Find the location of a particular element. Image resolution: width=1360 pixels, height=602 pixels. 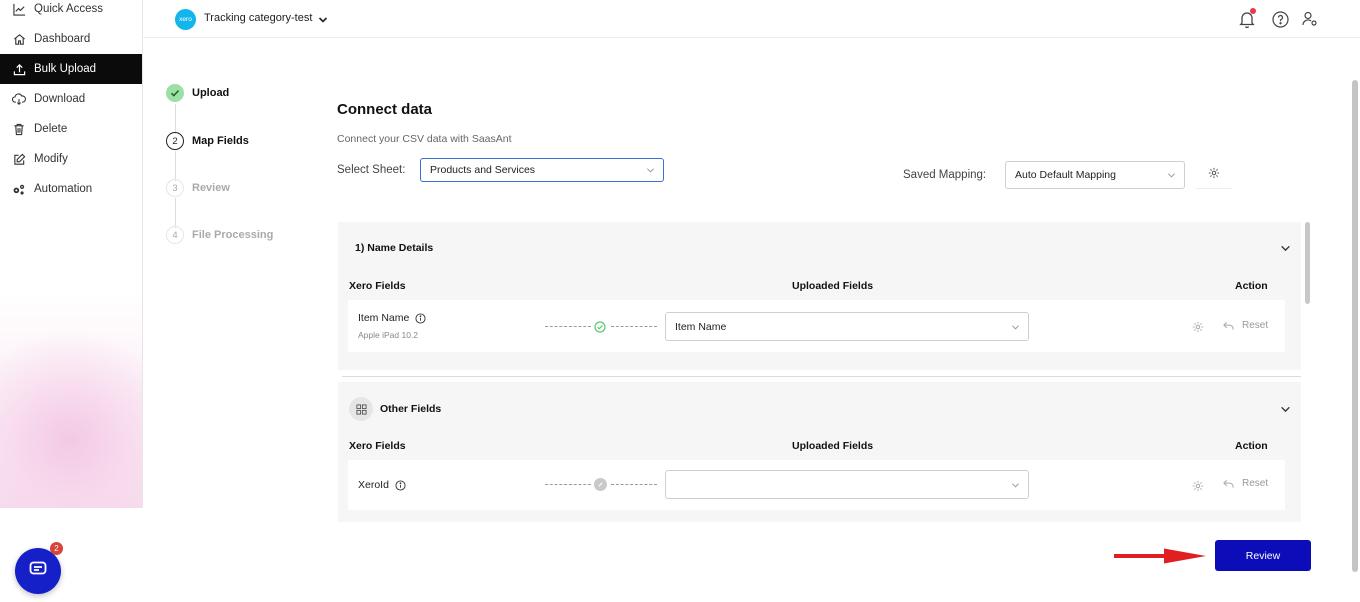

edit-icon is located at coordinates (19, 159).